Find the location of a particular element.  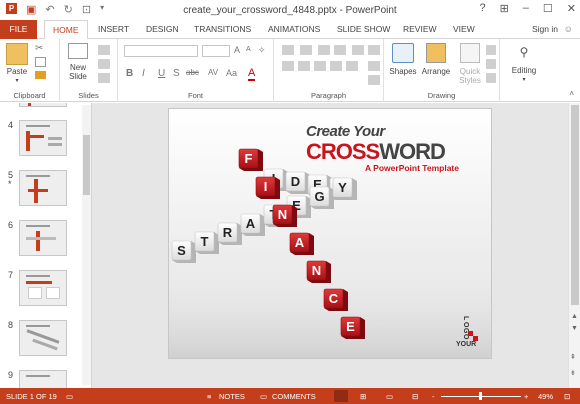

tab-slide-show: SLIDE SHOW is located at coordinates (363, 29).